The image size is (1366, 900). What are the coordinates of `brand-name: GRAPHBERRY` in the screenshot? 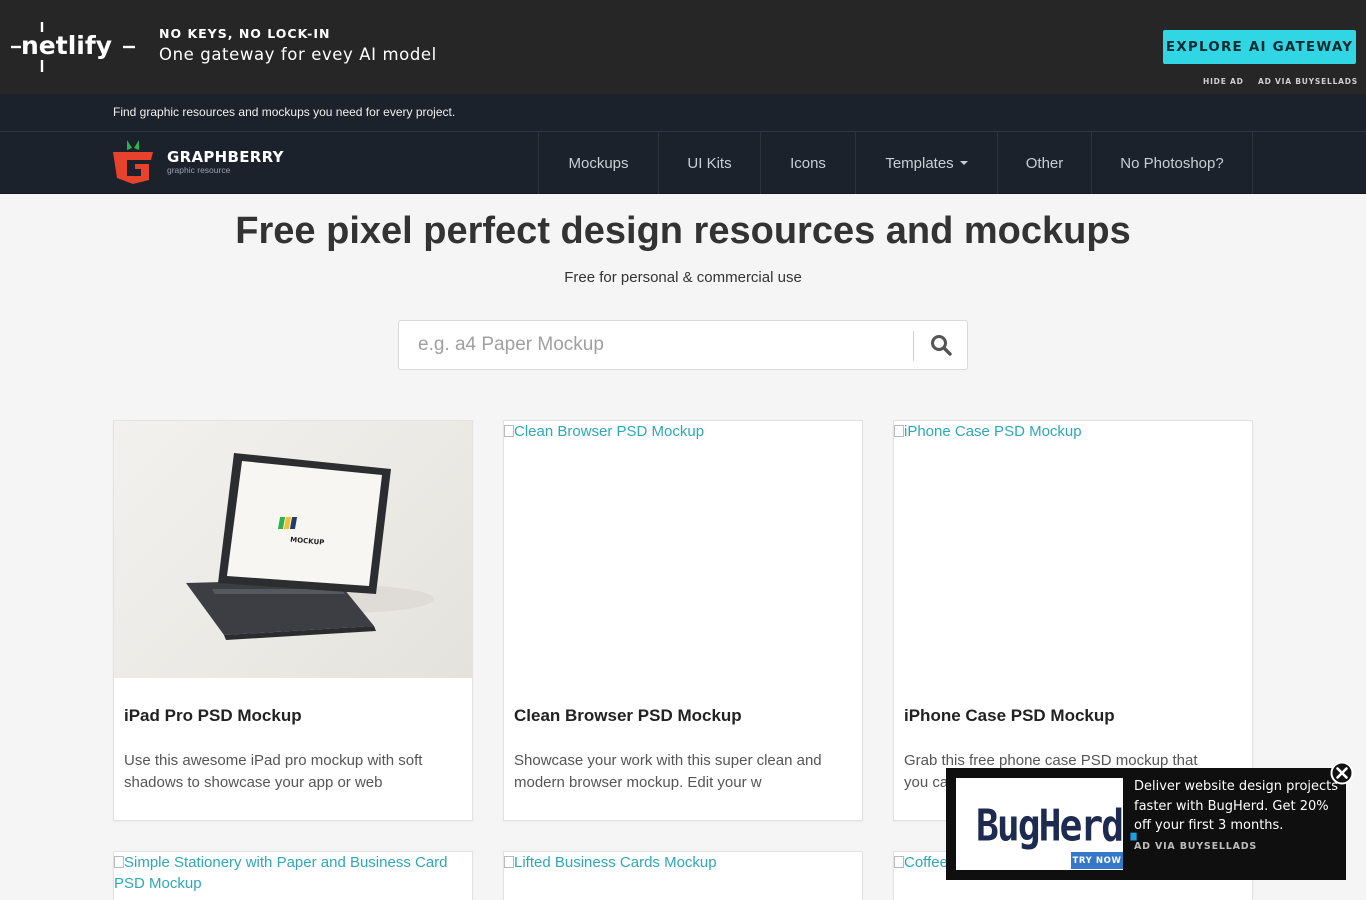 It's located at (225, 157).